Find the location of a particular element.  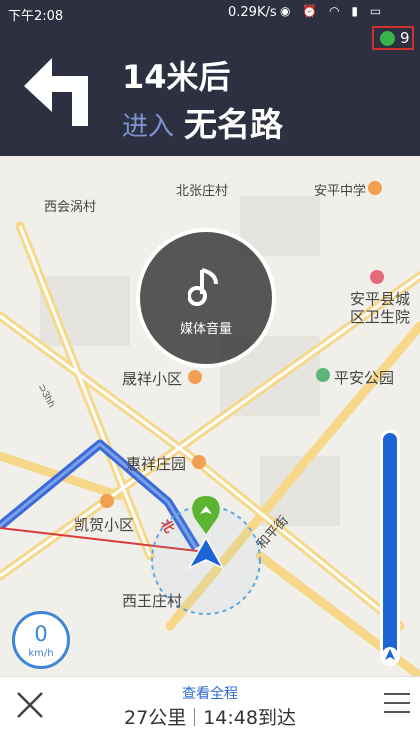

route-progress-fill is located at coordinates (390, 548).